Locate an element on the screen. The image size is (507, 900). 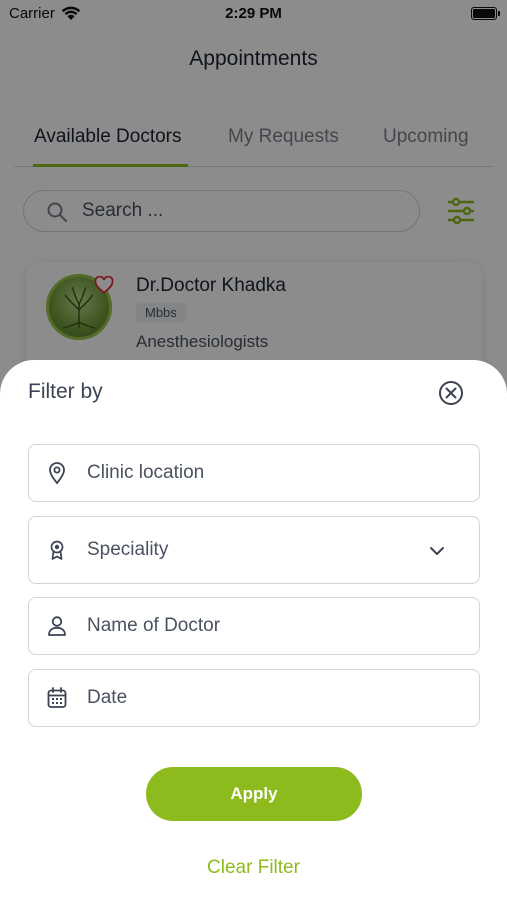
clinic-location-label: Clinic location is located at coordinates (146, 472).